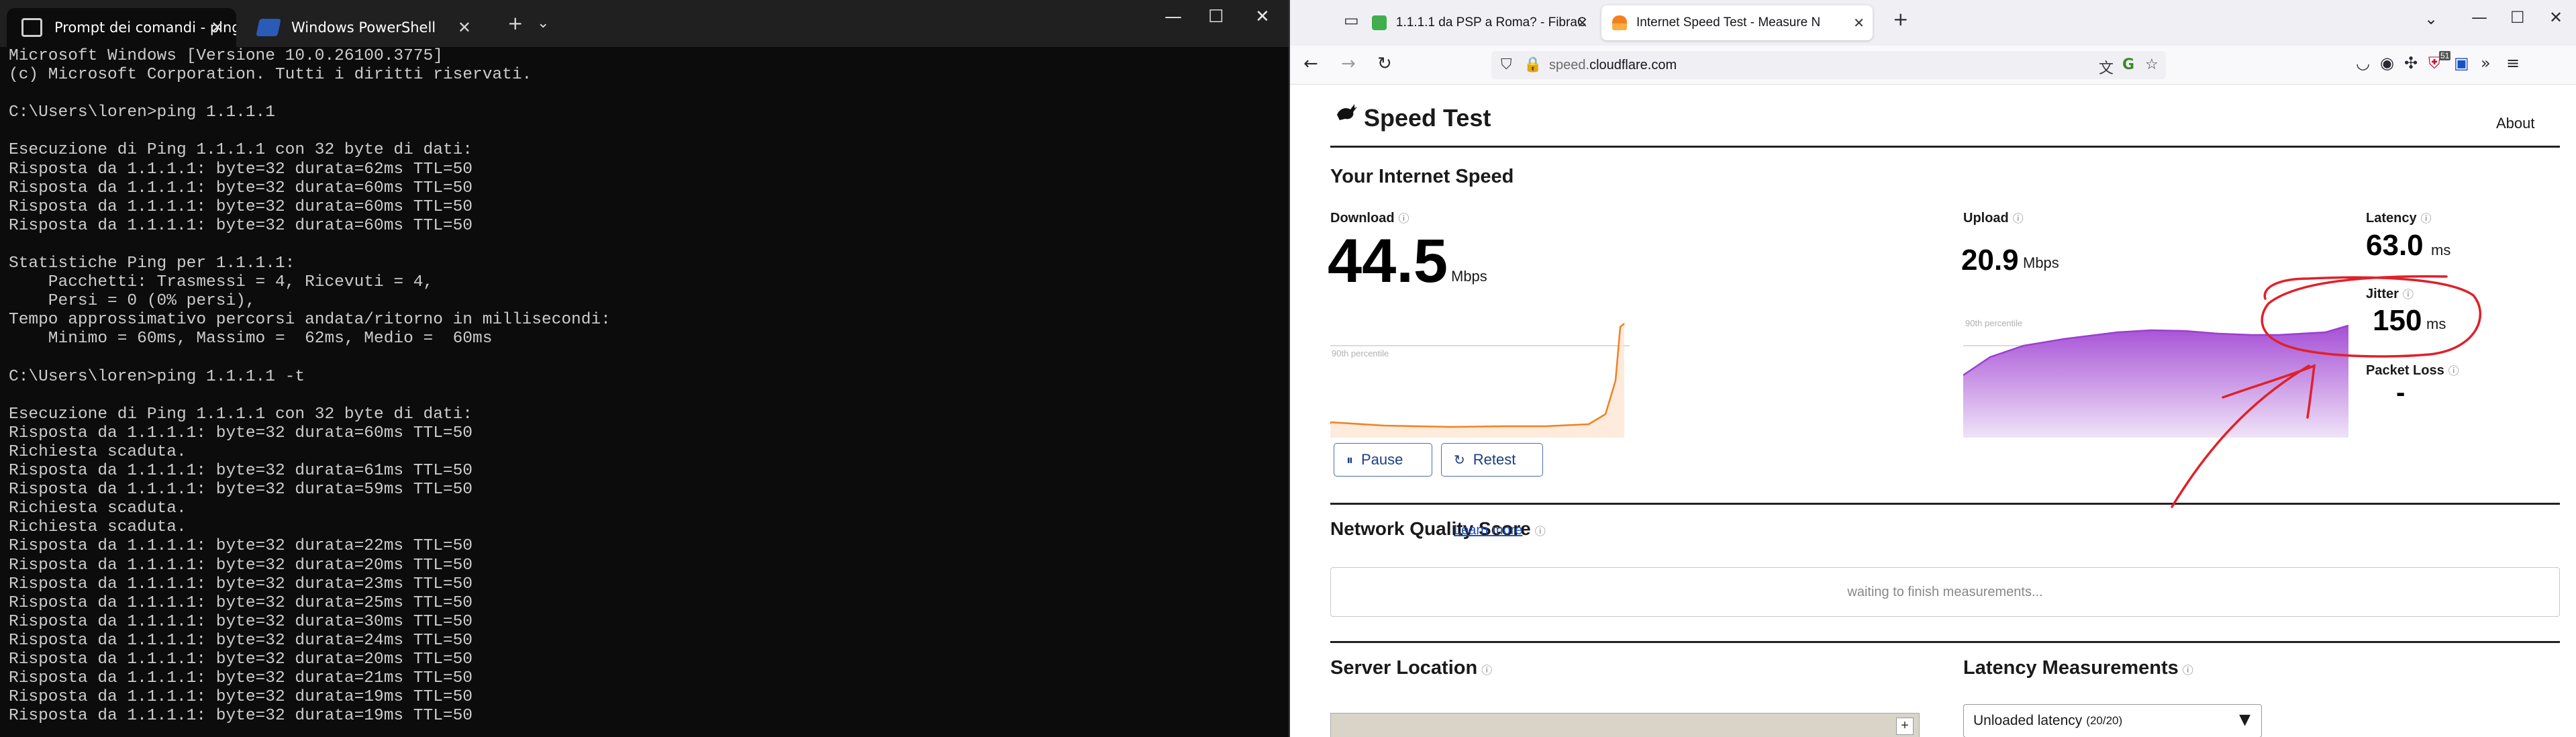  I want to click on pocket-icon: ◡, so click(2363, 63).